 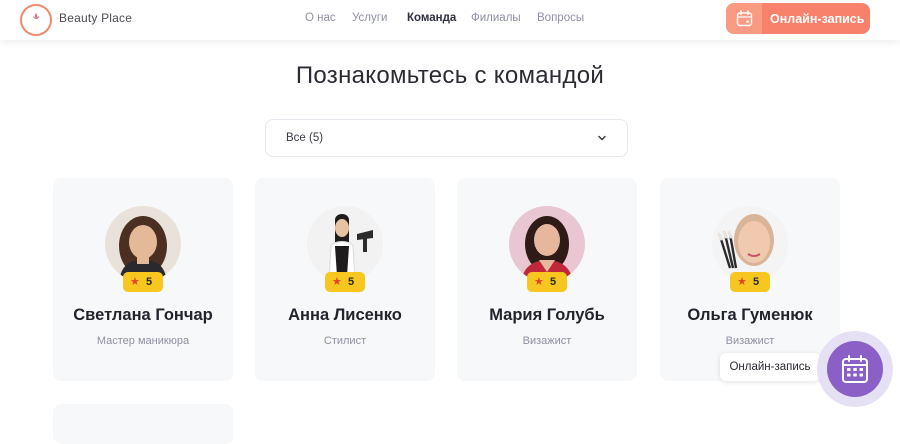 I want to click on team-member-card: ★ 5 Мария Голубь Визажист, so click(x=547, y=279).